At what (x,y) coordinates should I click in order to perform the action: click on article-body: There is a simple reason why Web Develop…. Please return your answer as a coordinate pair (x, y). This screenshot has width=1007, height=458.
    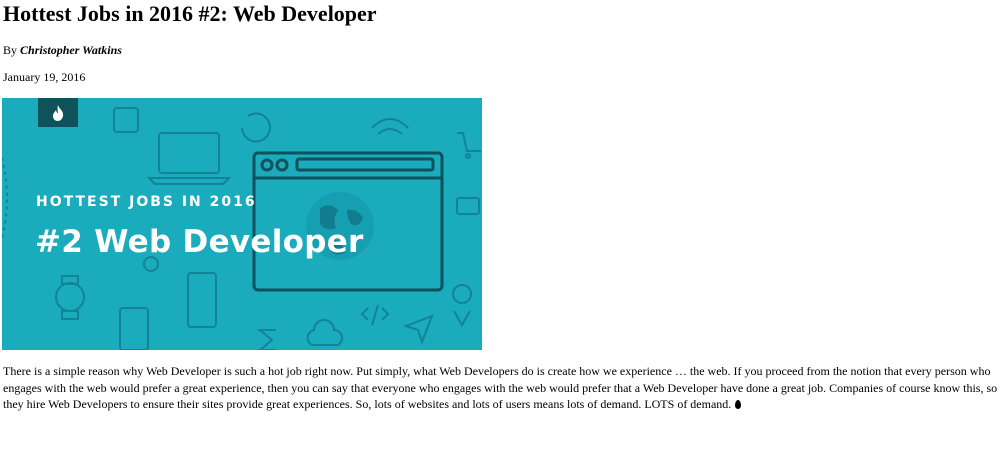
    Looking at the image, I should click on (503, 388).